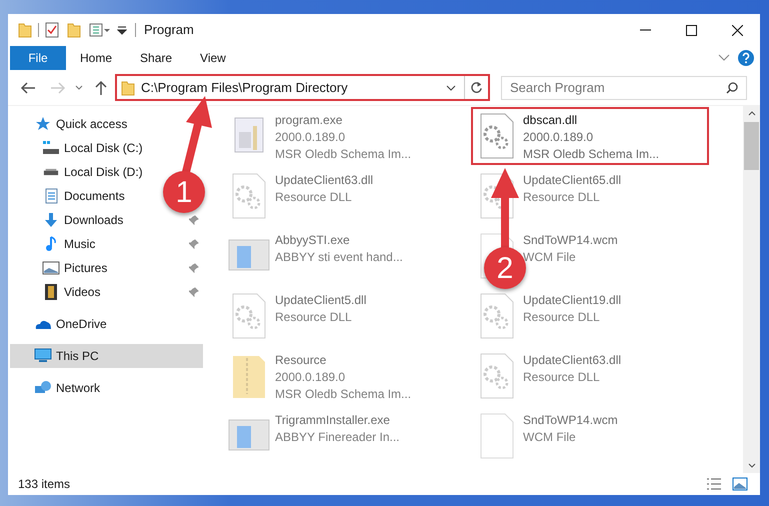  Describe the element at coordinates (751, 289) in the screenshot. I see `scrollbar` at that location.